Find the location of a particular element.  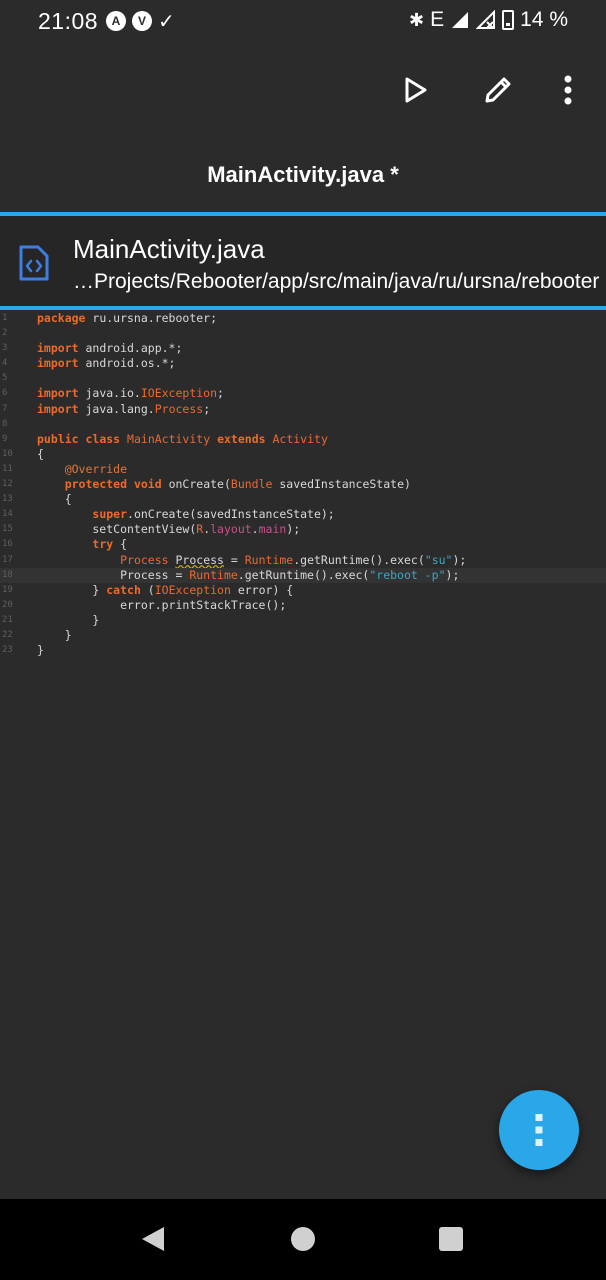

run-button is located at coordinates (416, 90).